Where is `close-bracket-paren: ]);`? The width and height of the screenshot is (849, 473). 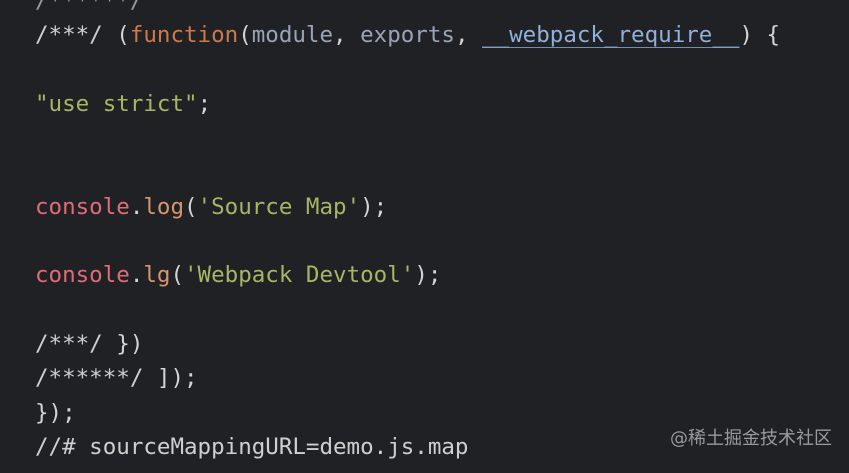 close-bracket-paren: ]); is located at coordinates (177, 378).